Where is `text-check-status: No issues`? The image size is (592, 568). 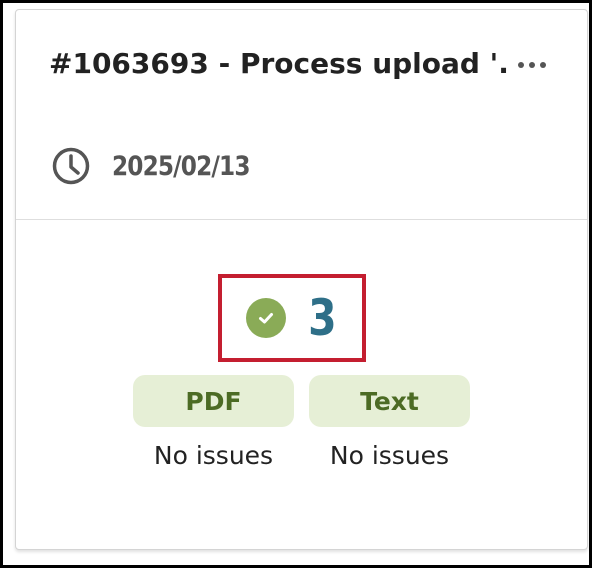 text-check-status: No issues is located at coordinates (389, 455).